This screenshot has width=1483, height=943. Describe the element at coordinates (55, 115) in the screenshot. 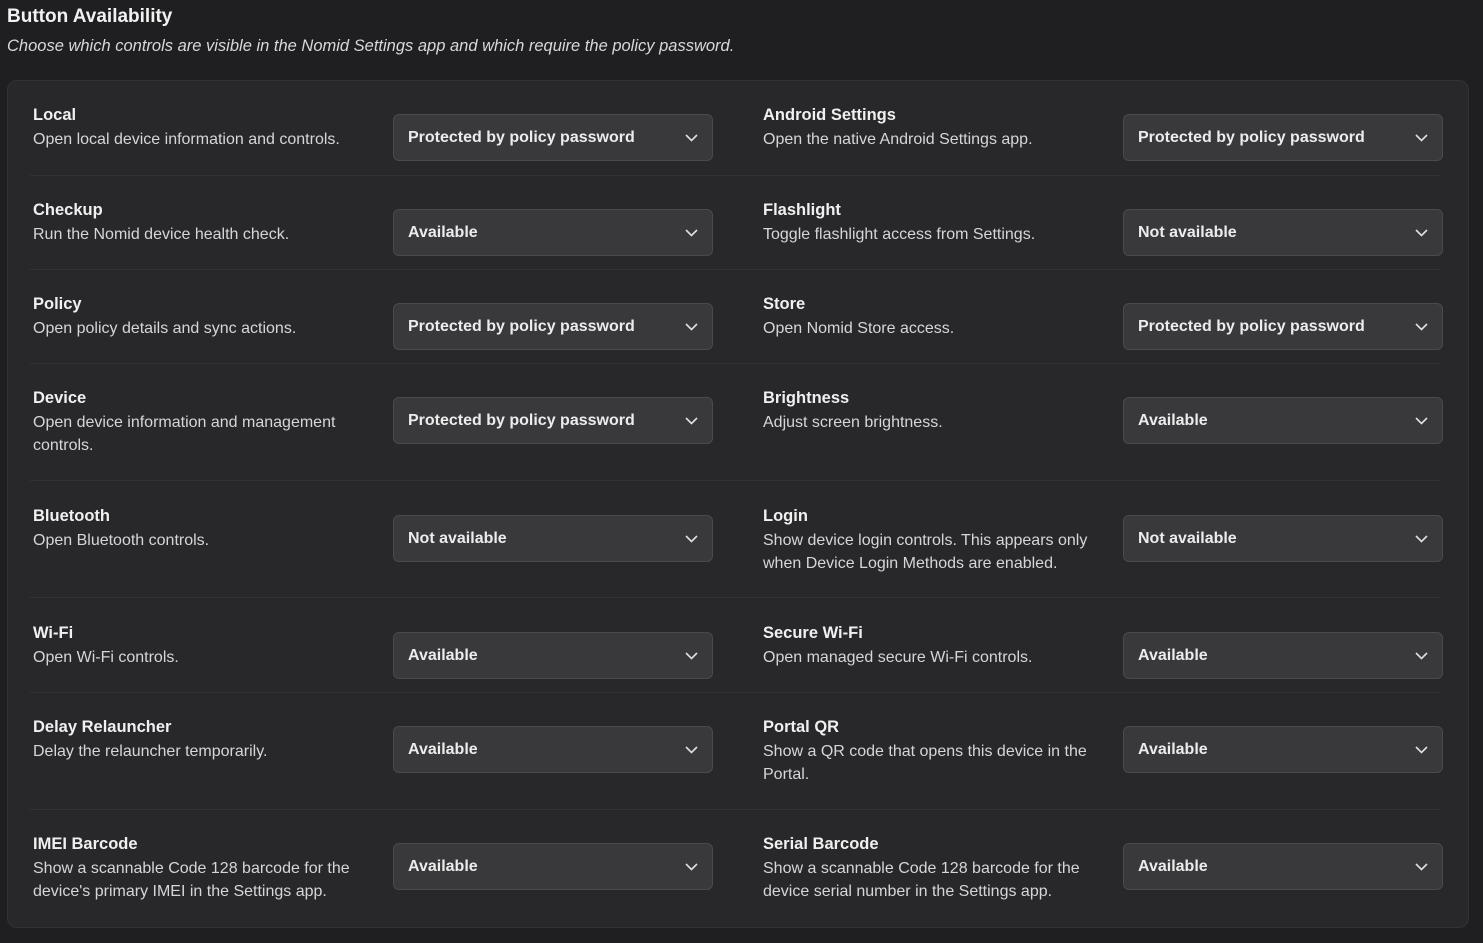

I see `setting-label: Local` at that location.